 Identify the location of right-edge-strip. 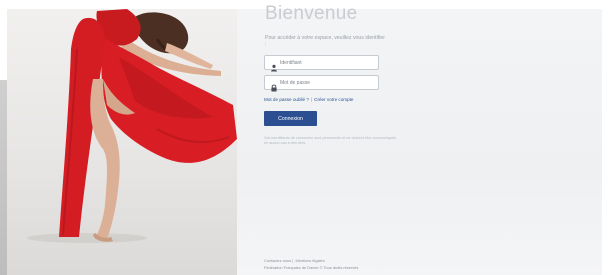
(606, 142).